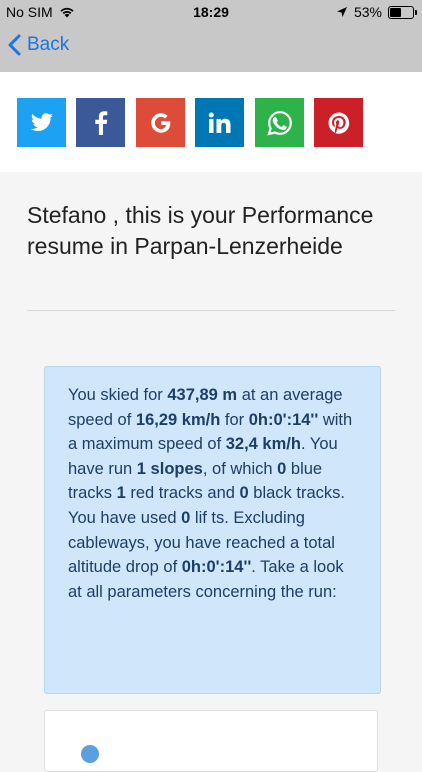 The height and width of the screenshot is (772, 422). I want to click on battery-fill, so click(395, 12).